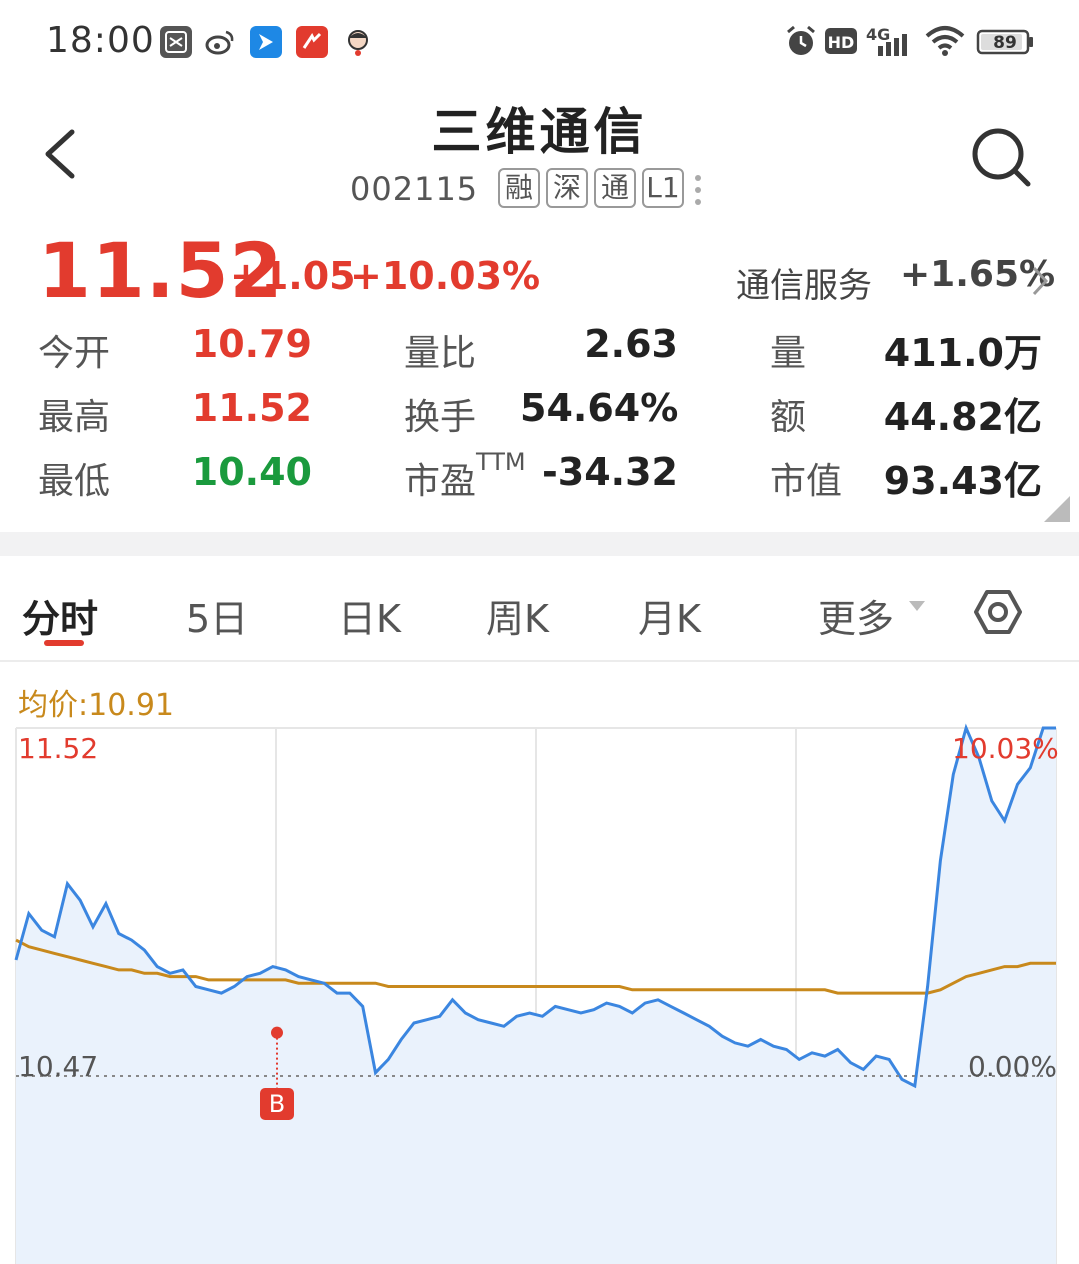 This screenshot has width=1079, height=1264. I want to click on sector-name: 通信服务, so click(804, 282).